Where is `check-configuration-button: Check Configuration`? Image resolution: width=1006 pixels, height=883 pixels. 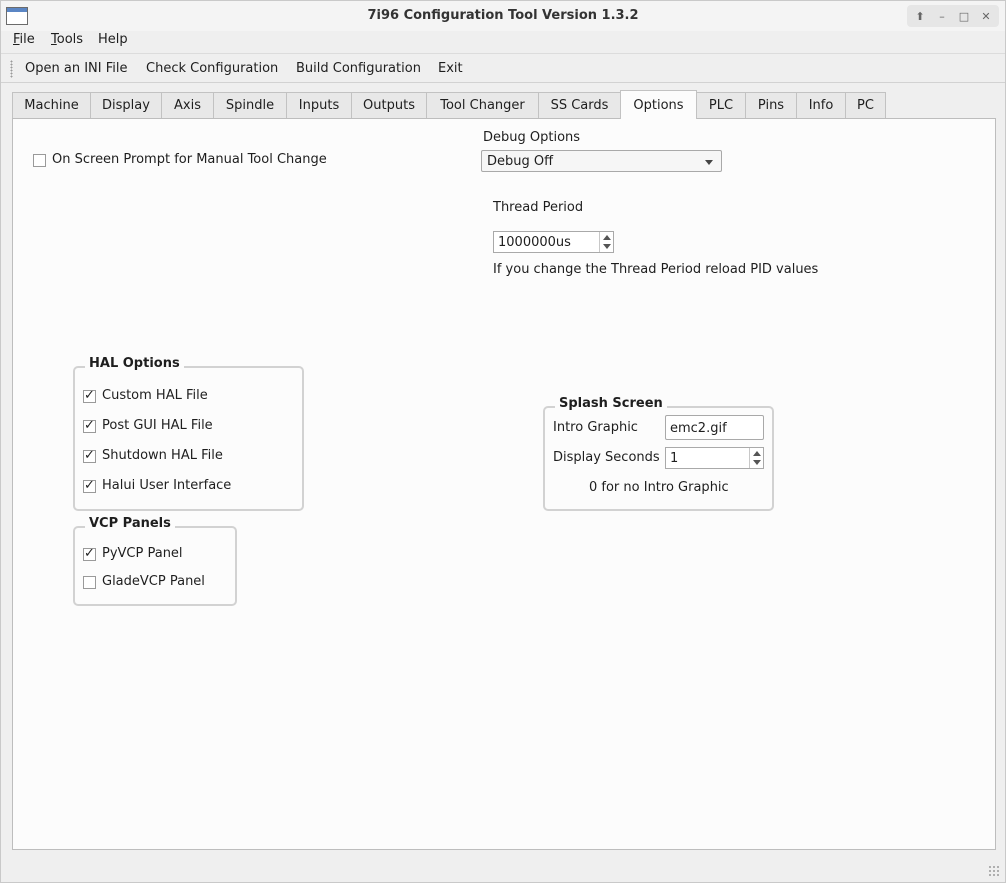 check-configuration-button: Check Configuration is located at coordinates (212, 68).